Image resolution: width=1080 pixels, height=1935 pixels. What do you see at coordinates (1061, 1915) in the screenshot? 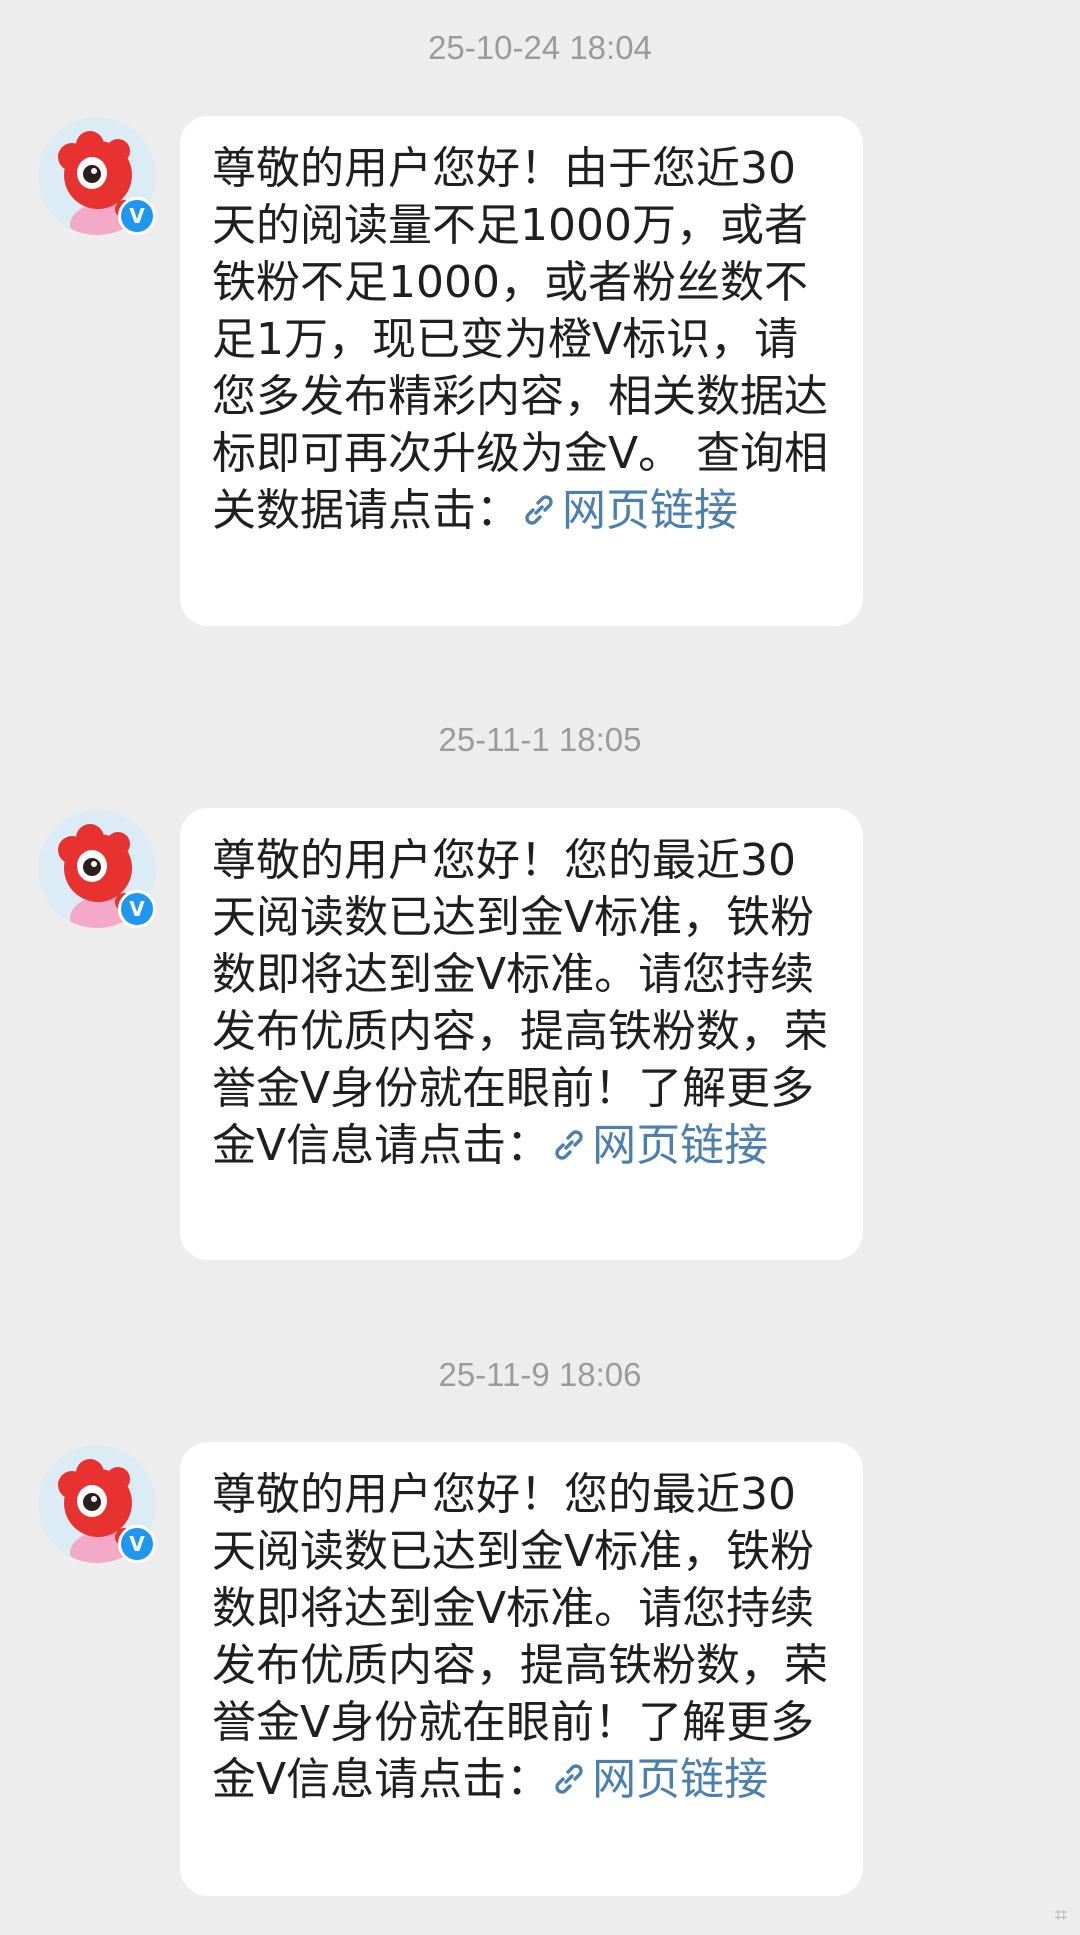
I see `corner-watermark-icon: ⌗` at bounding box center [1061, 1915].